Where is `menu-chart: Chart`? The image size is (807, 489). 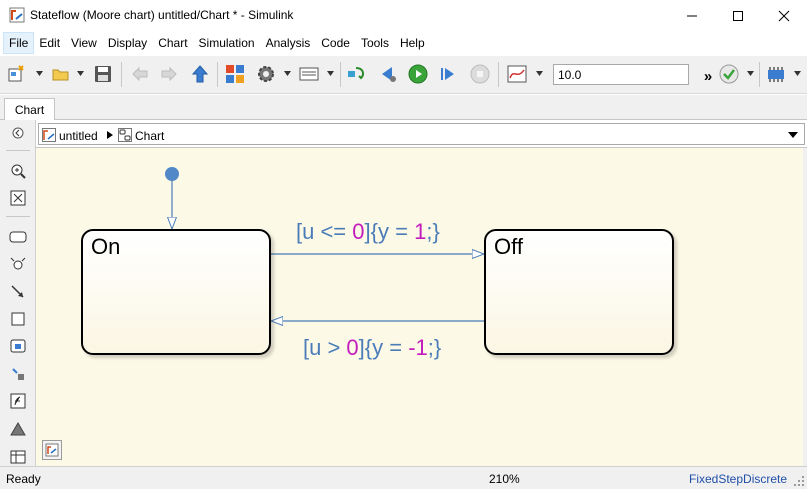
menu-chart: Chart is located at coordinates (172, 43).